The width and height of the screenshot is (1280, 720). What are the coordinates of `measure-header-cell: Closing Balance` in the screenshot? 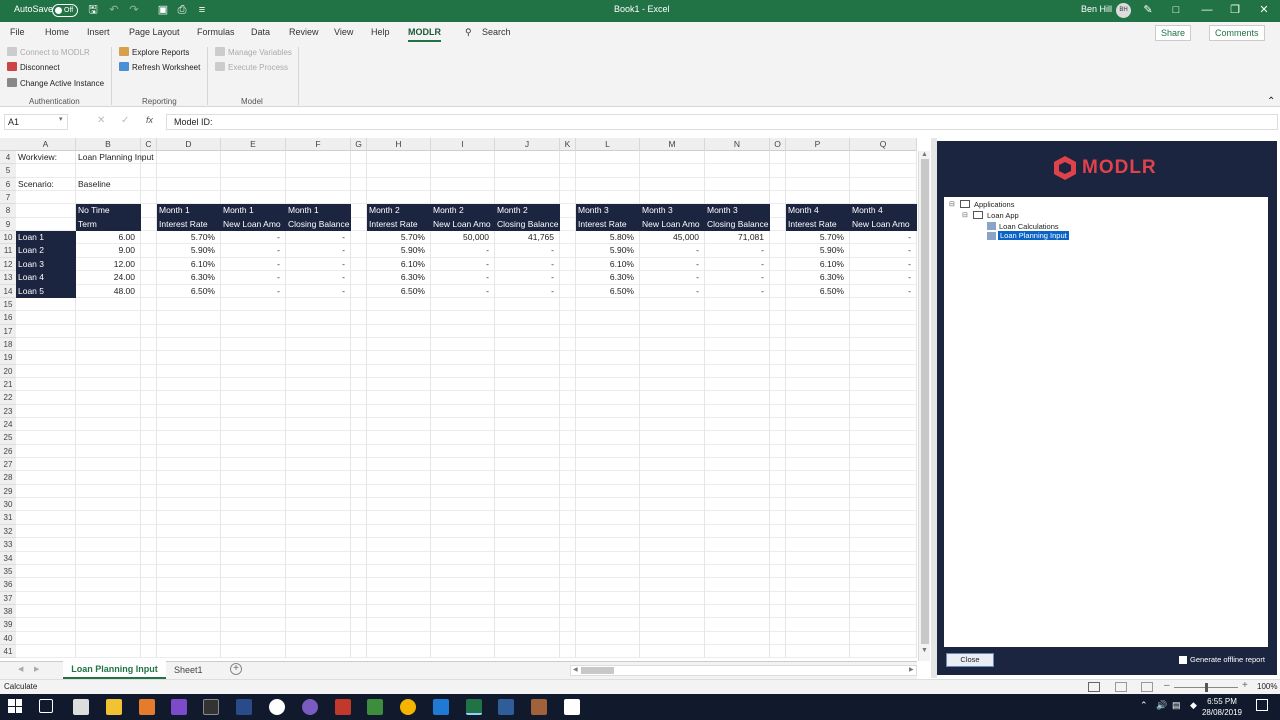 It's located at (318, 224).